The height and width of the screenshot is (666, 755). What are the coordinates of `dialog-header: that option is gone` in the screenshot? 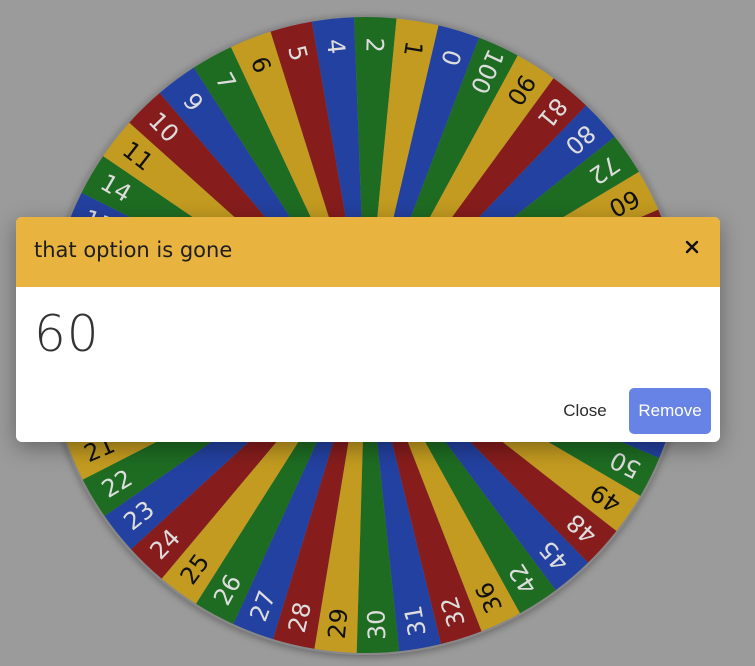 It's located at (368, 252).